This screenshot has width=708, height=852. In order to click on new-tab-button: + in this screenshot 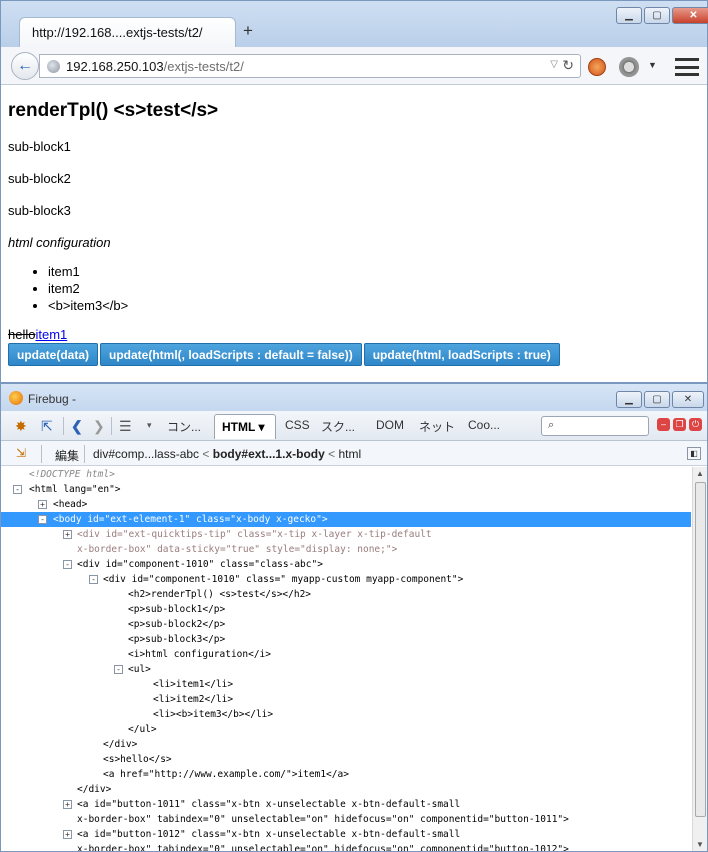, I will do `click(248, 31)`.